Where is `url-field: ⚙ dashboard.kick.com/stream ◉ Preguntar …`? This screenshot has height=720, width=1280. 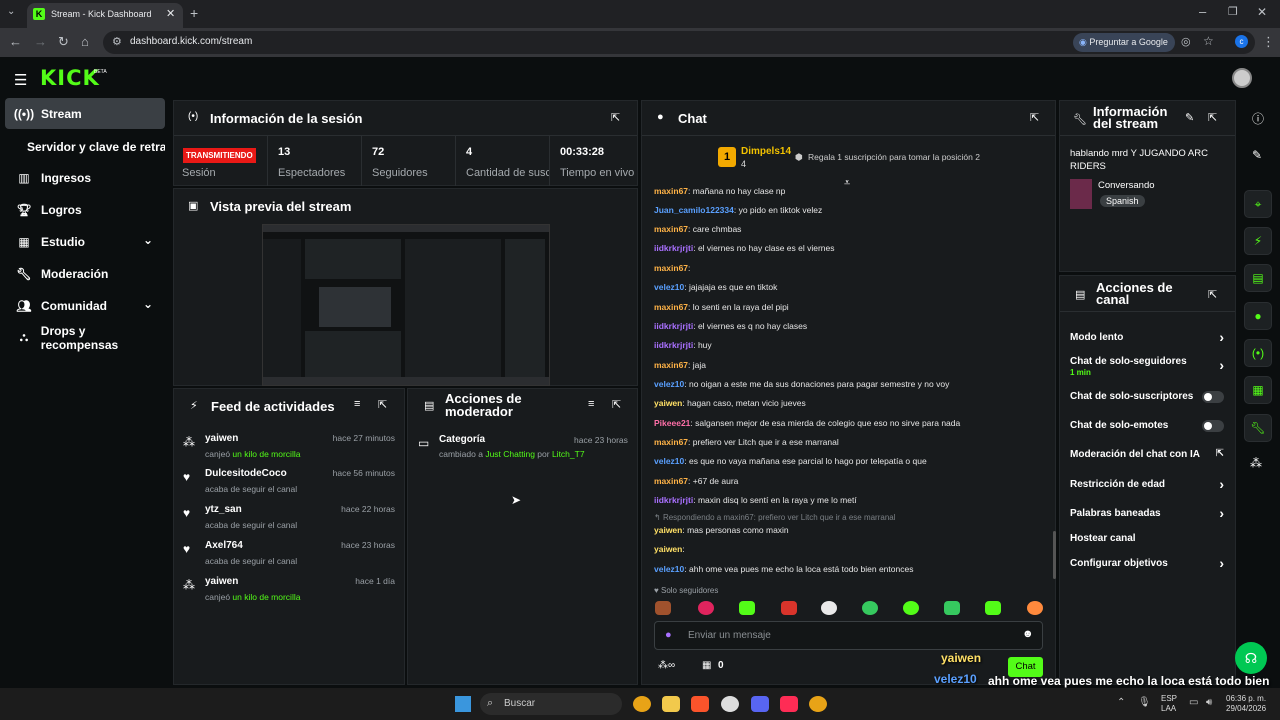 url-field: ⚙ dashboard.kick.com/stream ◉ Preguntar … is located at coordinates (679, 42).